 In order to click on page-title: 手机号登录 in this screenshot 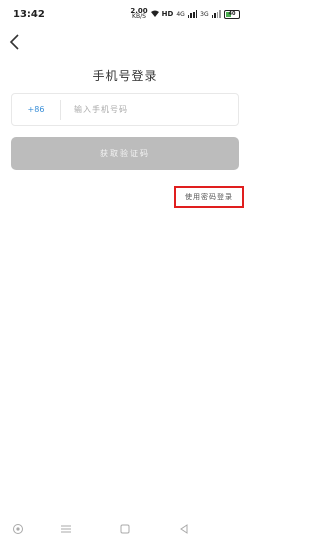, I will do `click(125, 76)`.